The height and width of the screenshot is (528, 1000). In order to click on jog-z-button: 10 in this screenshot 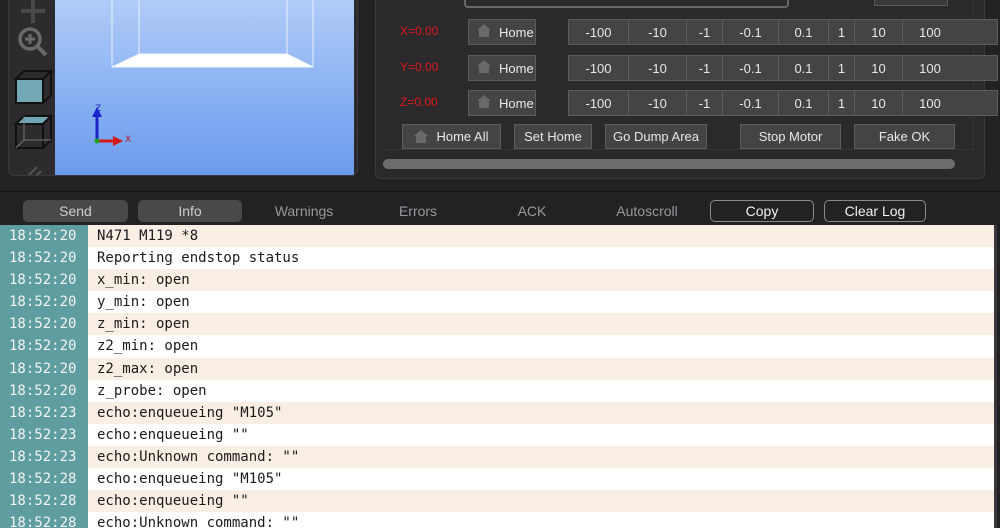, I will do `click(879, 103)`.